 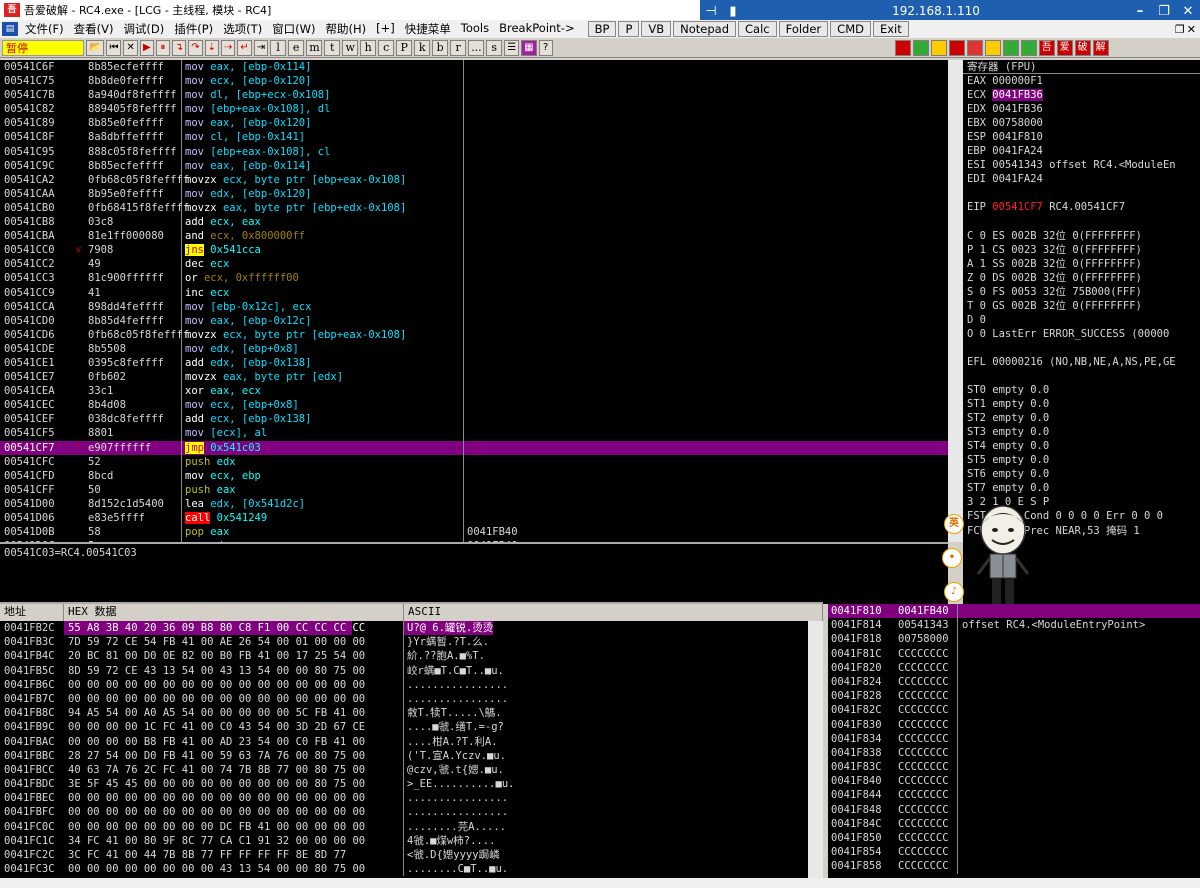 What do you see at coordinates (1014, 753) in the screenshot?
I see `stack-row: 0041F838 CCCCCCCC` at bounding box center [1014, 753].